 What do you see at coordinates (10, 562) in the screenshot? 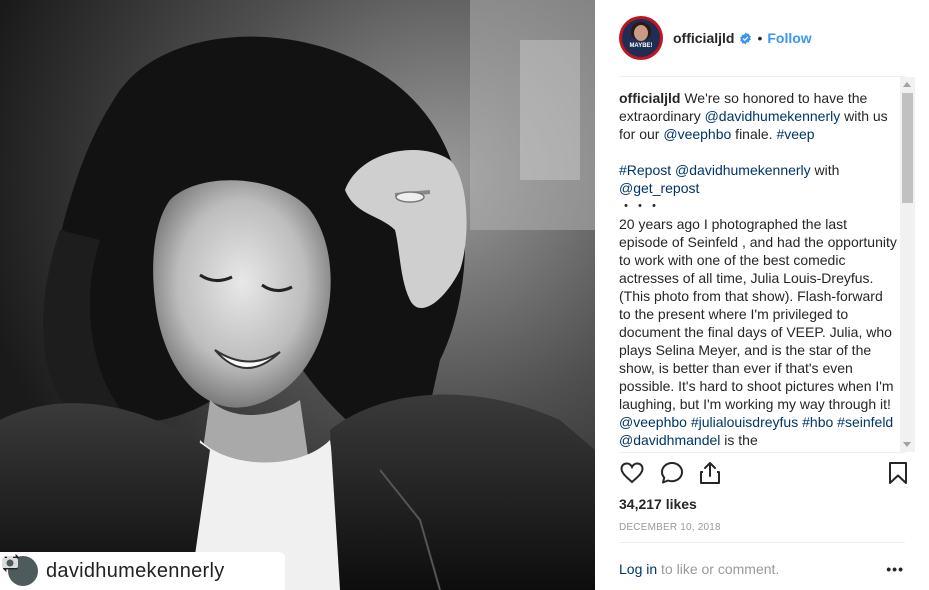
I see `camera-icon` at bounding box center [10, 562].